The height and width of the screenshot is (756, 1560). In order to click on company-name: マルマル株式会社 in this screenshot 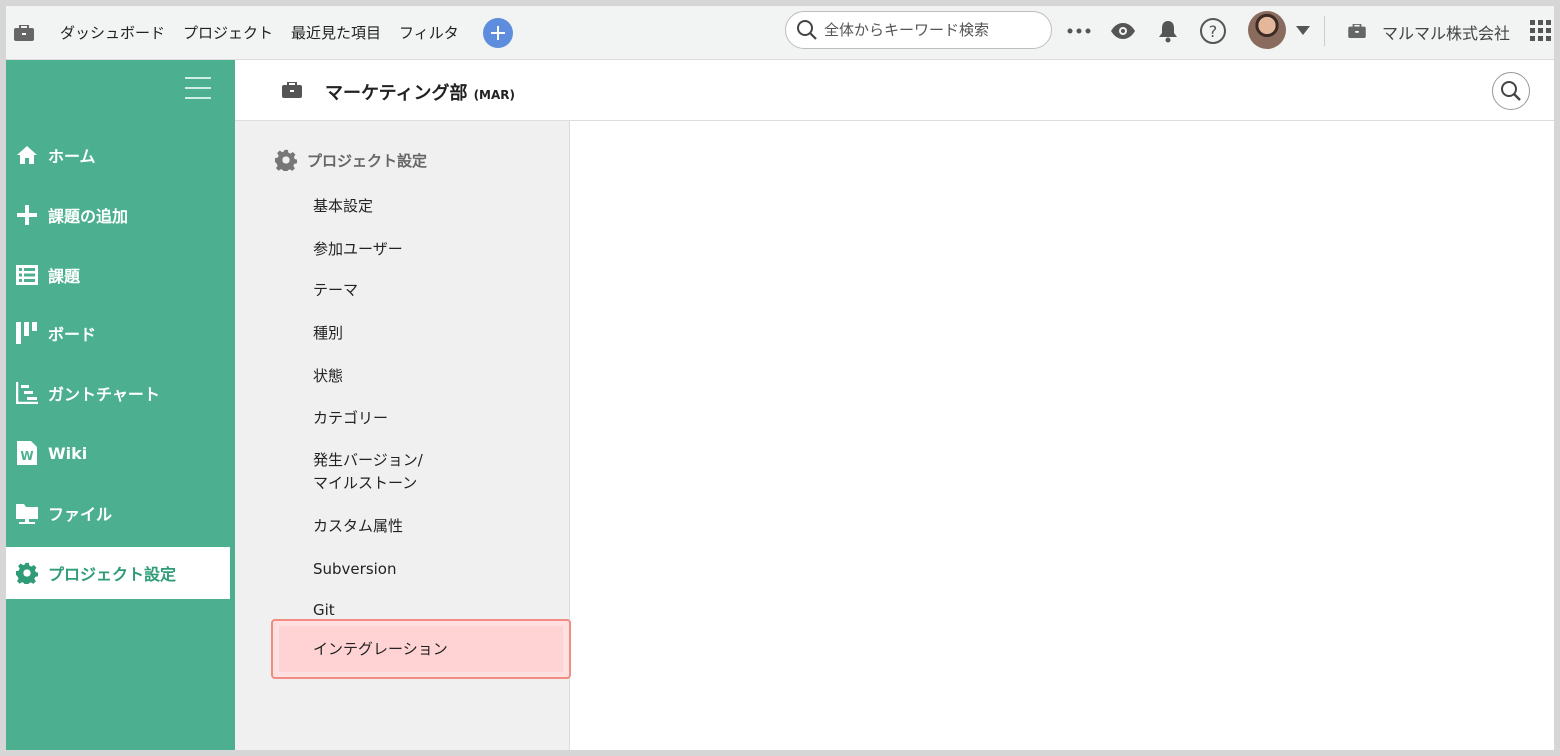, I will do `click(1446, 32)`.